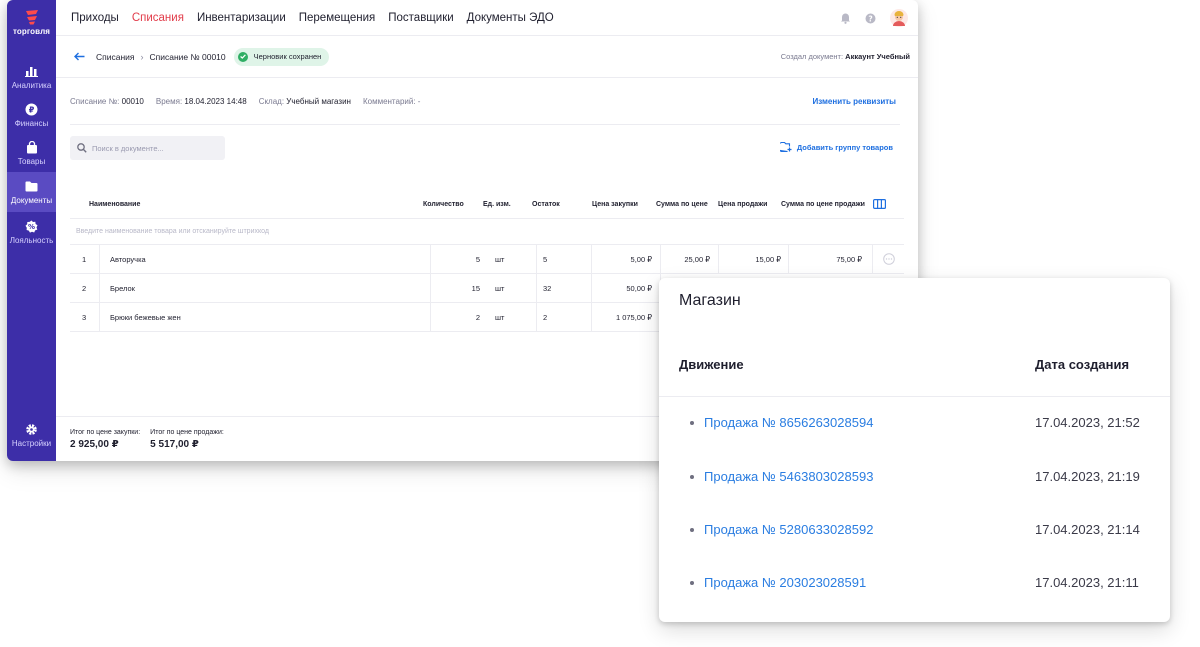 The image size is (1200, 647). Describe the element at coordinates (443, 204) in the screenshot. I see `col-quantity: Количество` at that location.